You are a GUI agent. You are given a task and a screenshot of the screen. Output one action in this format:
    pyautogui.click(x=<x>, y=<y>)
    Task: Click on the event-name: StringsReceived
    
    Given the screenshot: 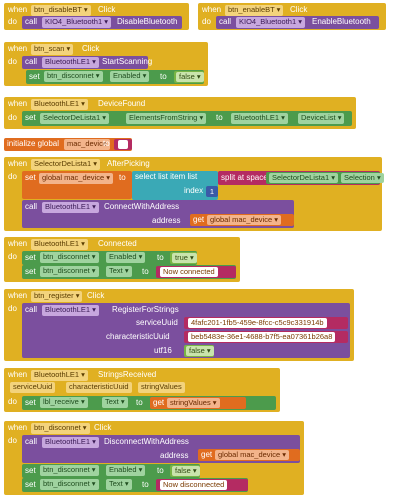 What is the action you would take?
    pyautogui.click(x=127, y=374)
    